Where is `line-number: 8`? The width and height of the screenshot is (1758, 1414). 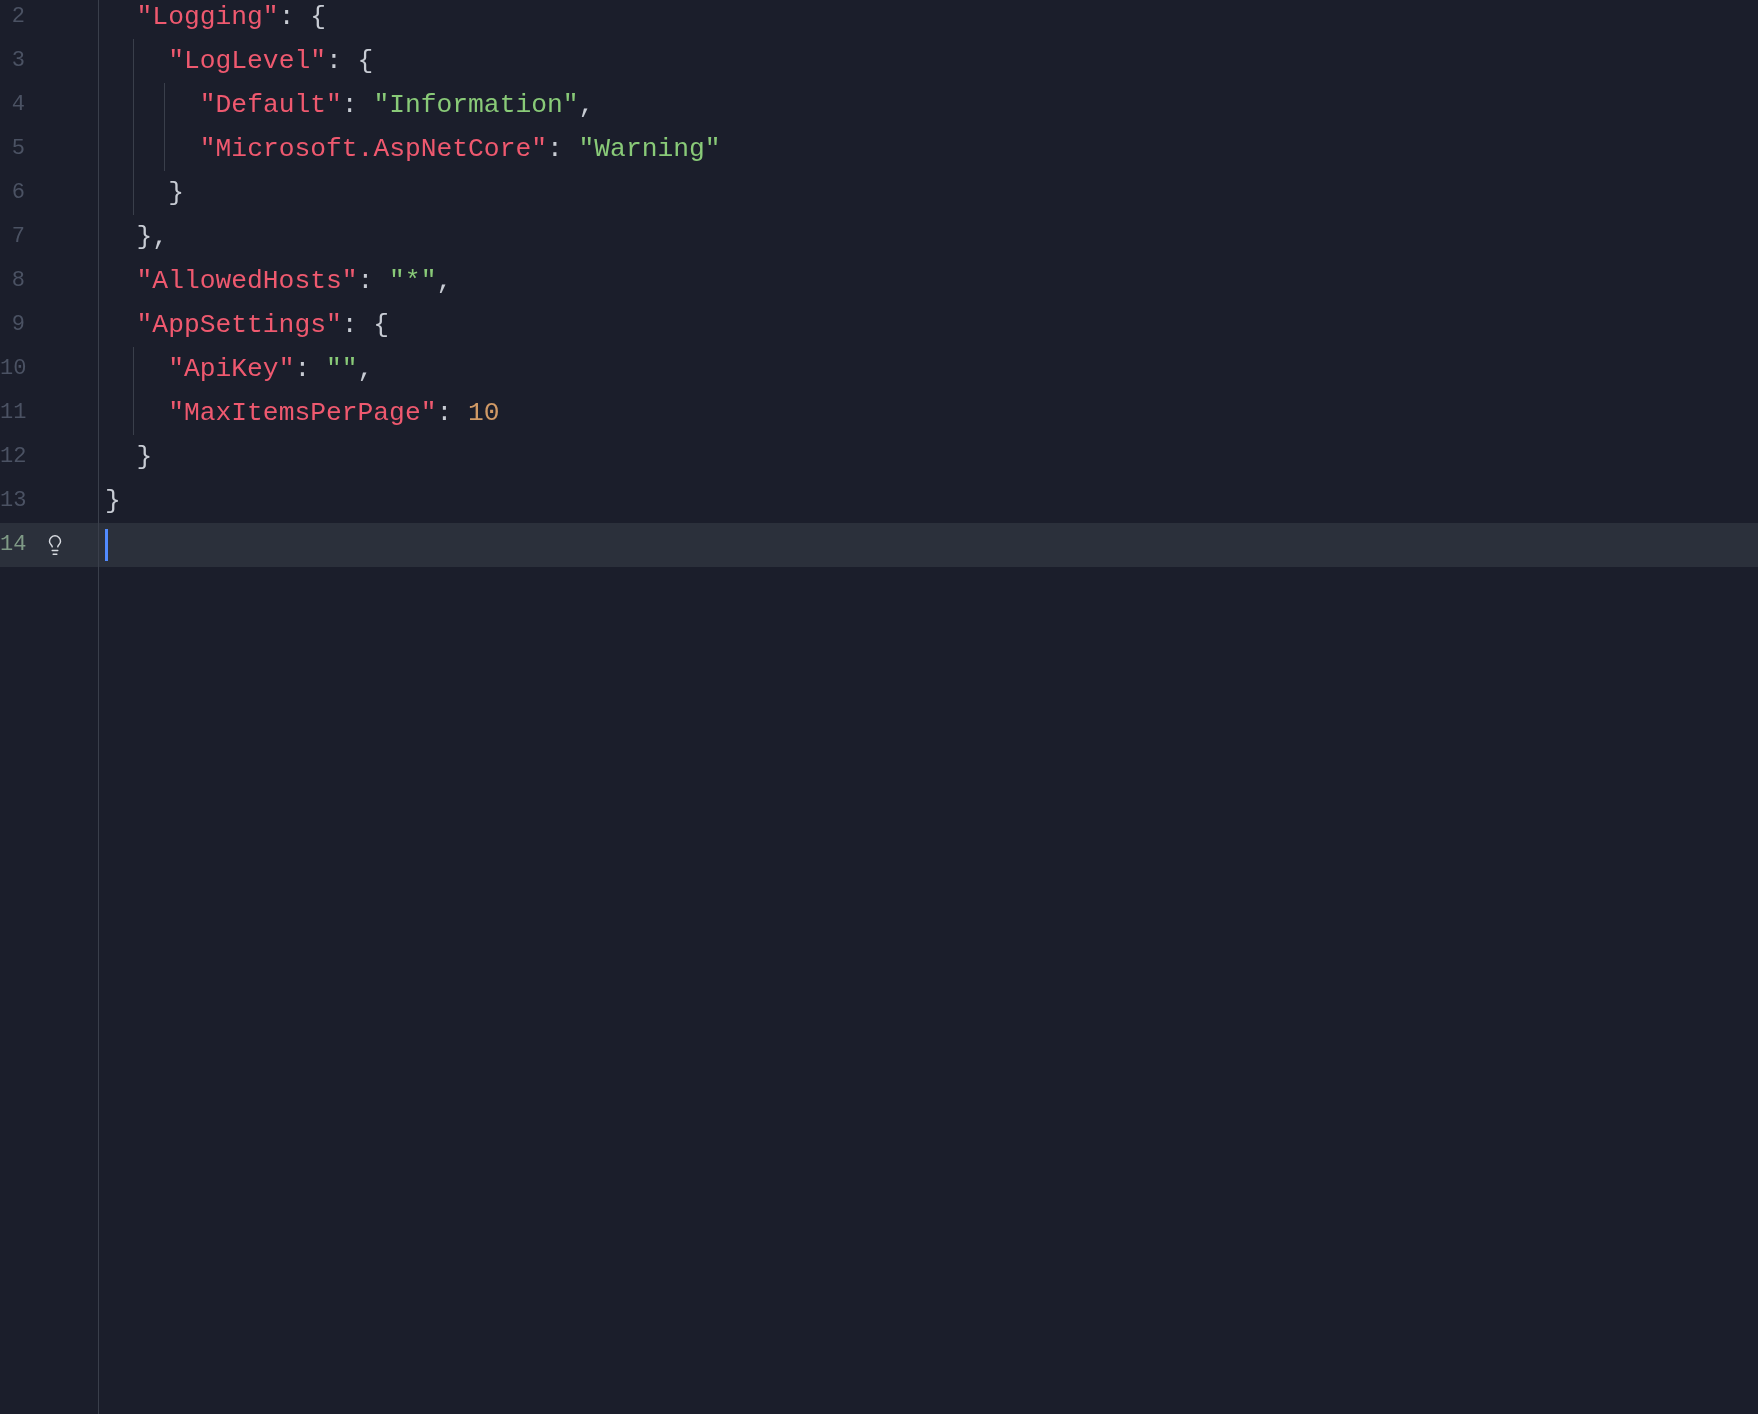 line-number: 8 is located at coordinates (17, 281).